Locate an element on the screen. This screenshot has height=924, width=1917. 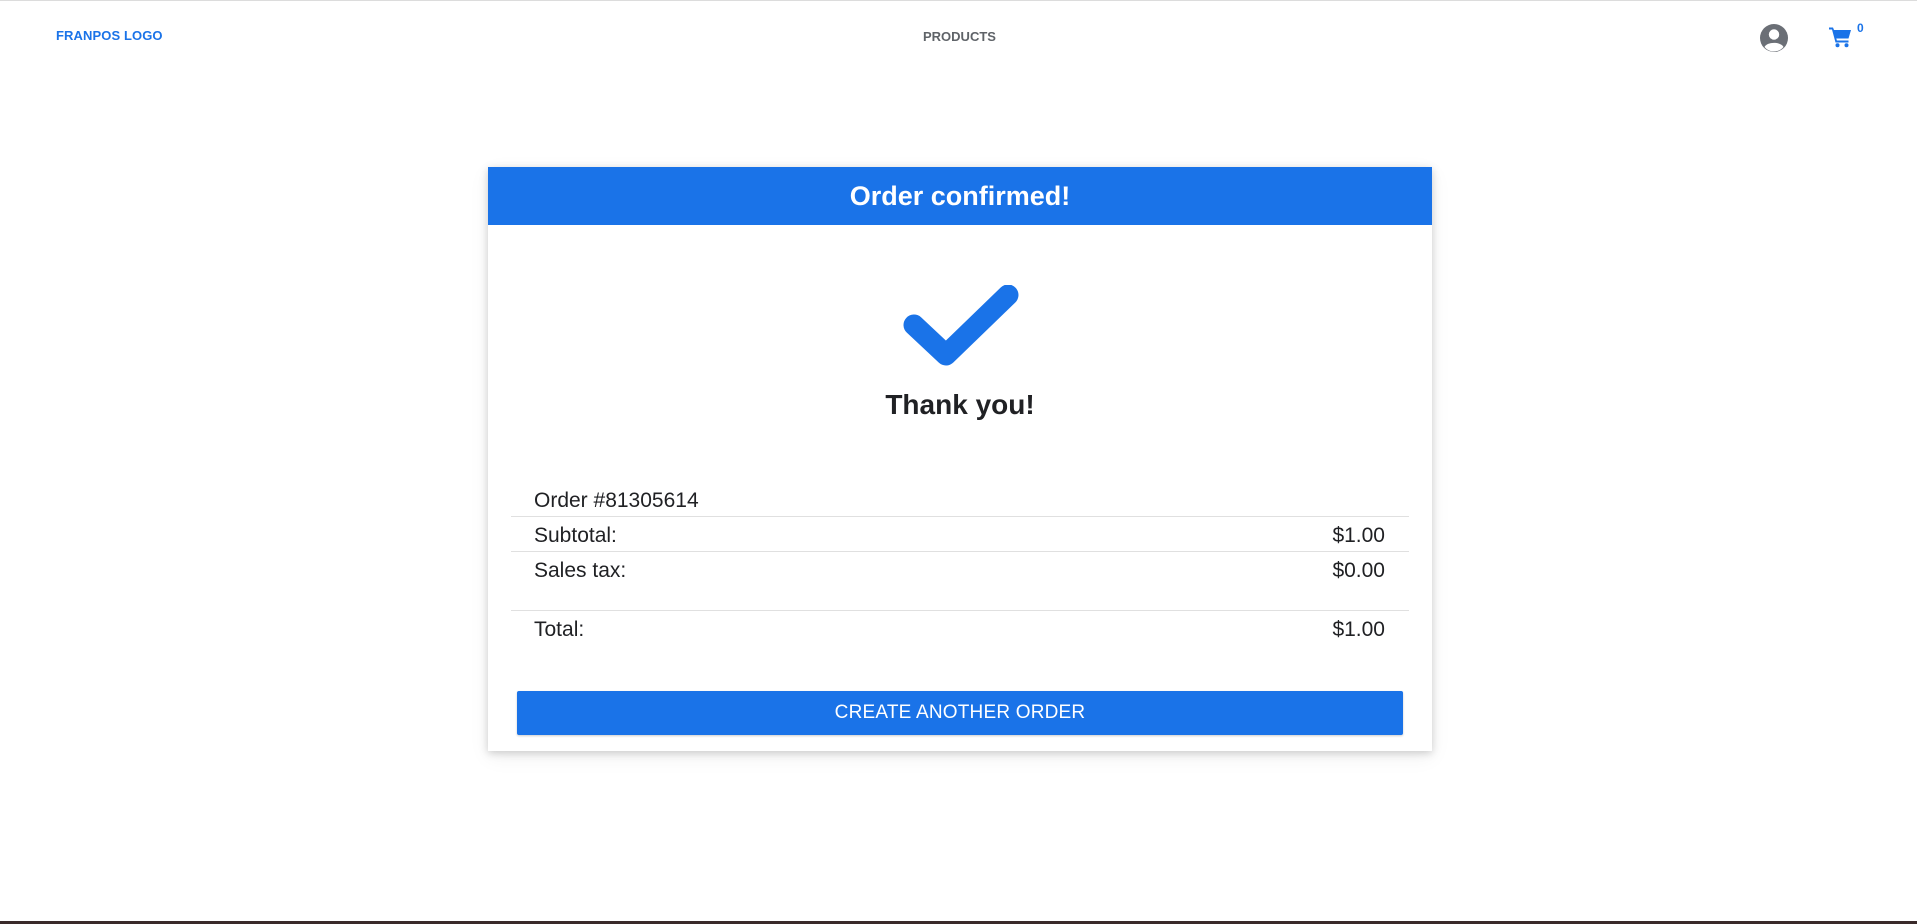
order-number: Order #81305614 is located at coordinates (616, 500).